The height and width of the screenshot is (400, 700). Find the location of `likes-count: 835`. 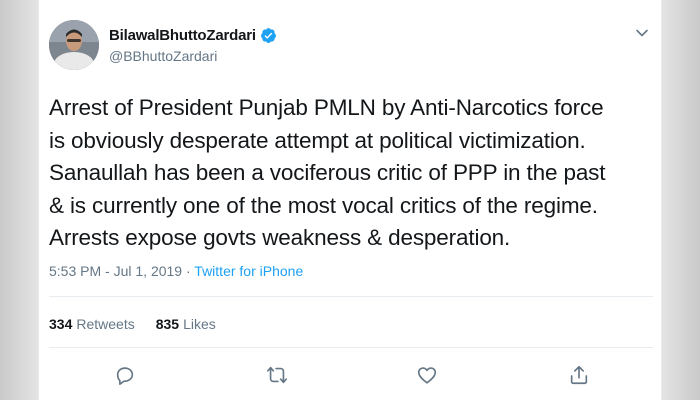

likes-count: 835 is located at coordinates (167, 324).